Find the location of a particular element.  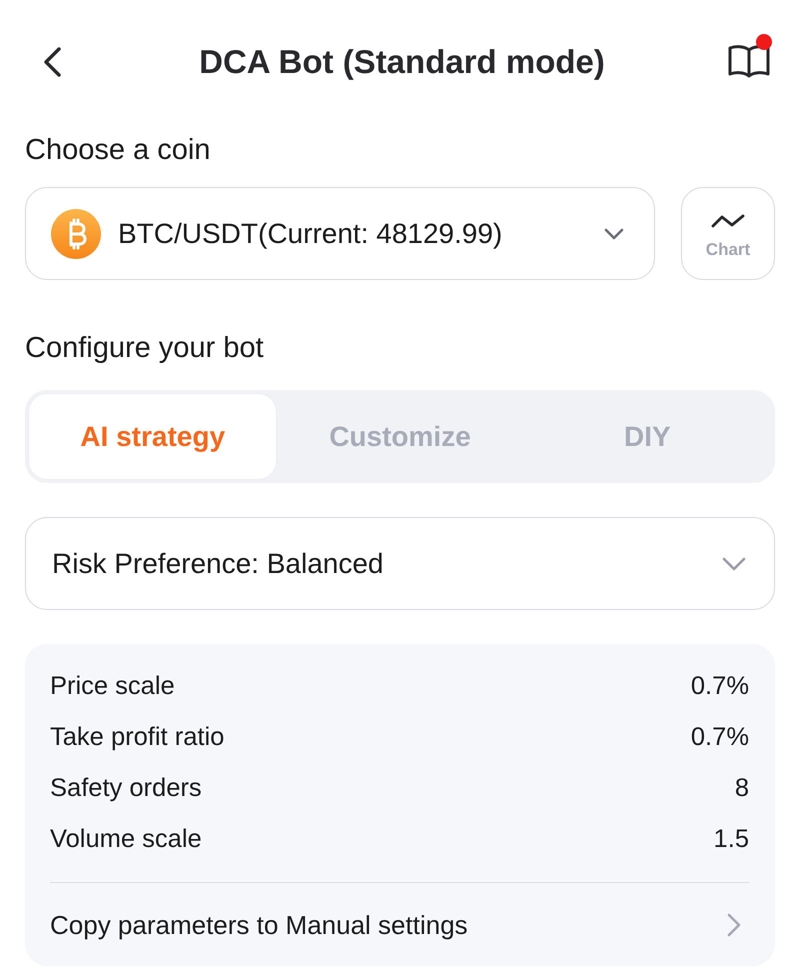

chart-button: Chart is located at coordinates (728, 233).